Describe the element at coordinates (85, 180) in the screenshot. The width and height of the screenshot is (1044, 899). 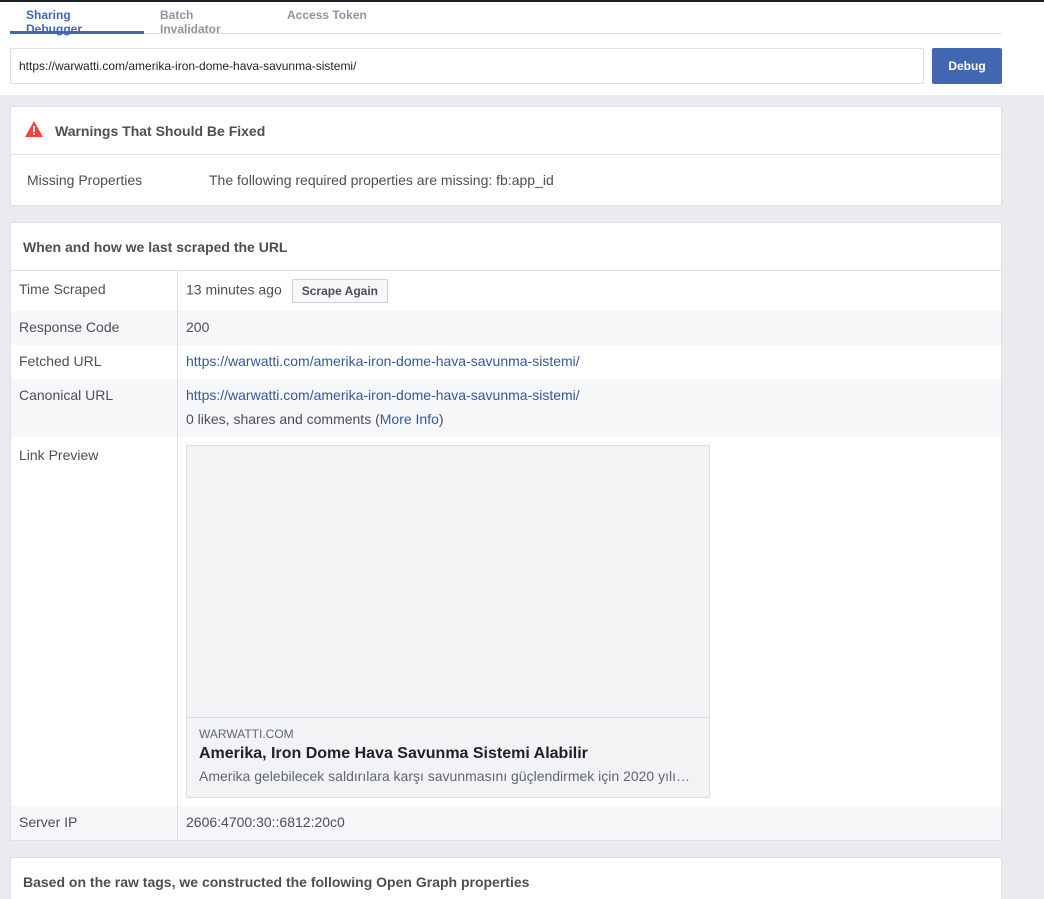
I see `missing-properties-label: Missing Properties` at that location.